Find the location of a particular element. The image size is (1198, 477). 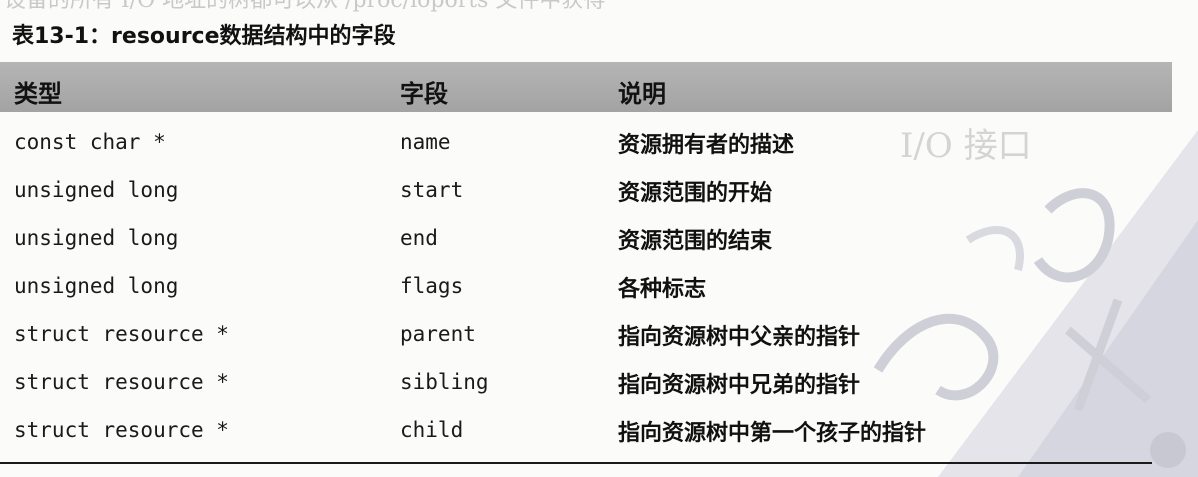

table-caption: 表13-1：resource数据结构中的字段 is located at coordinates (204, 36).